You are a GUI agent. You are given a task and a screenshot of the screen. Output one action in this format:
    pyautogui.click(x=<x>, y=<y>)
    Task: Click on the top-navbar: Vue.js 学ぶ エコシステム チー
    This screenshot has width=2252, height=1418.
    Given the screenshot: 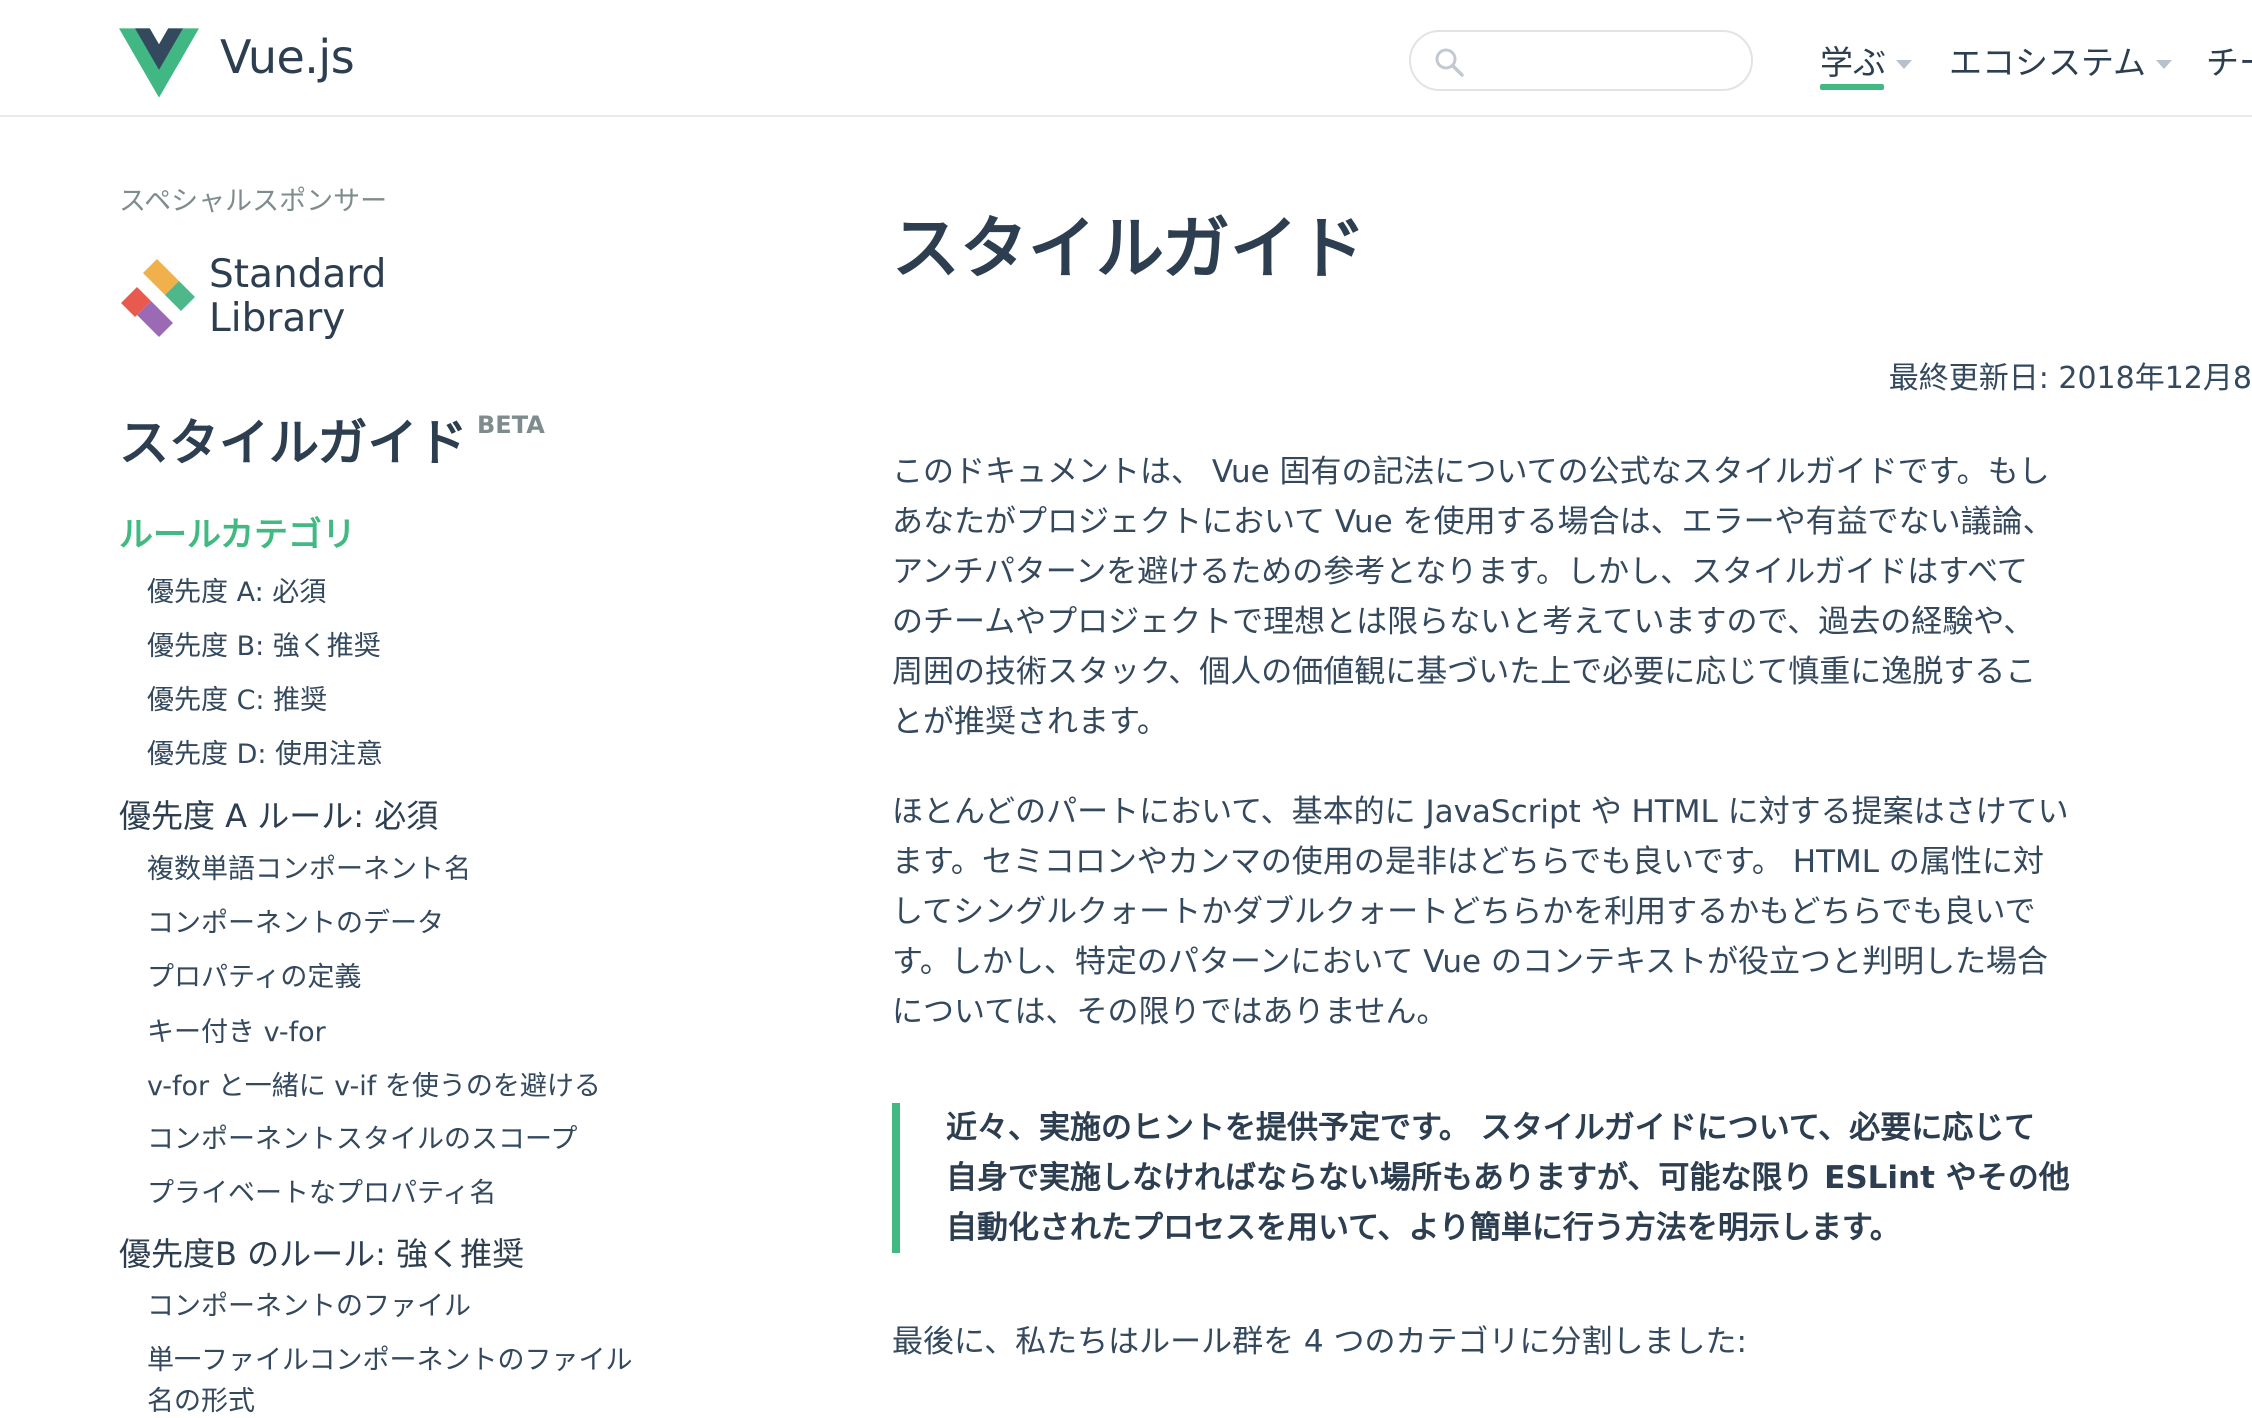 What is the action you would take?
    pyautogui.click(x=1126, y=58)
    